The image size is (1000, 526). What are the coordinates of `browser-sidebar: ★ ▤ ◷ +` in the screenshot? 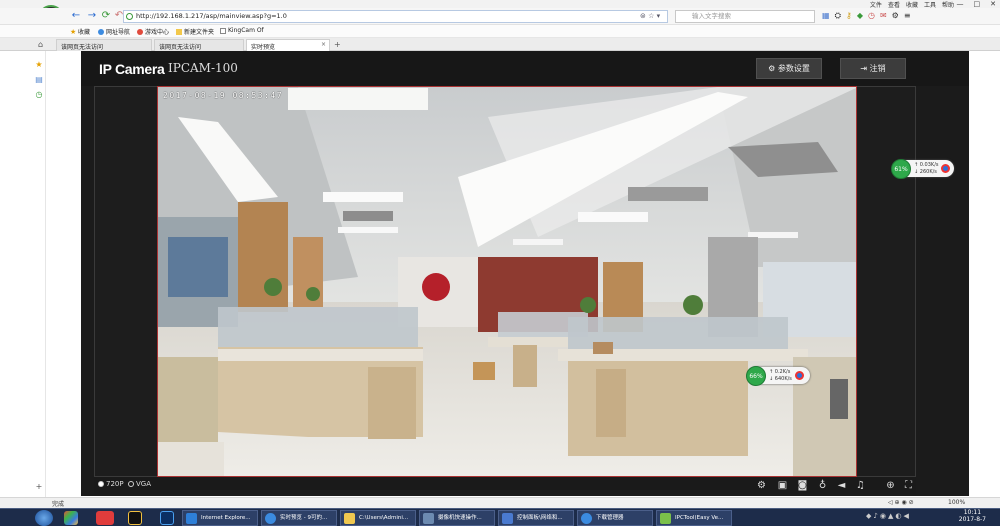 It's located at (23, 274).